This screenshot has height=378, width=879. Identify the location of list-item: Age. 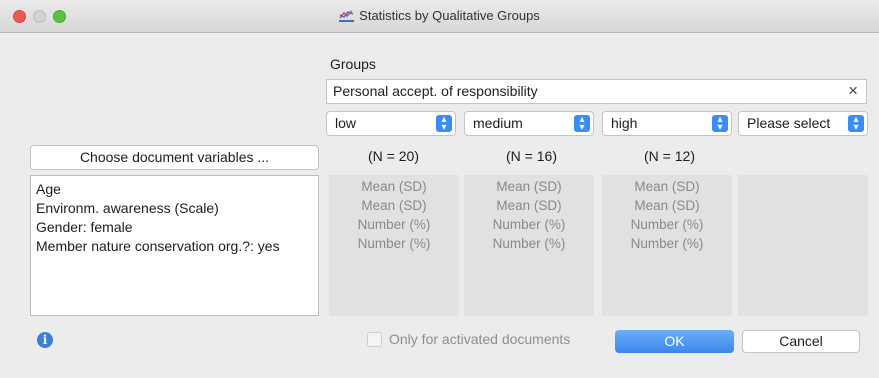
(174, 189).